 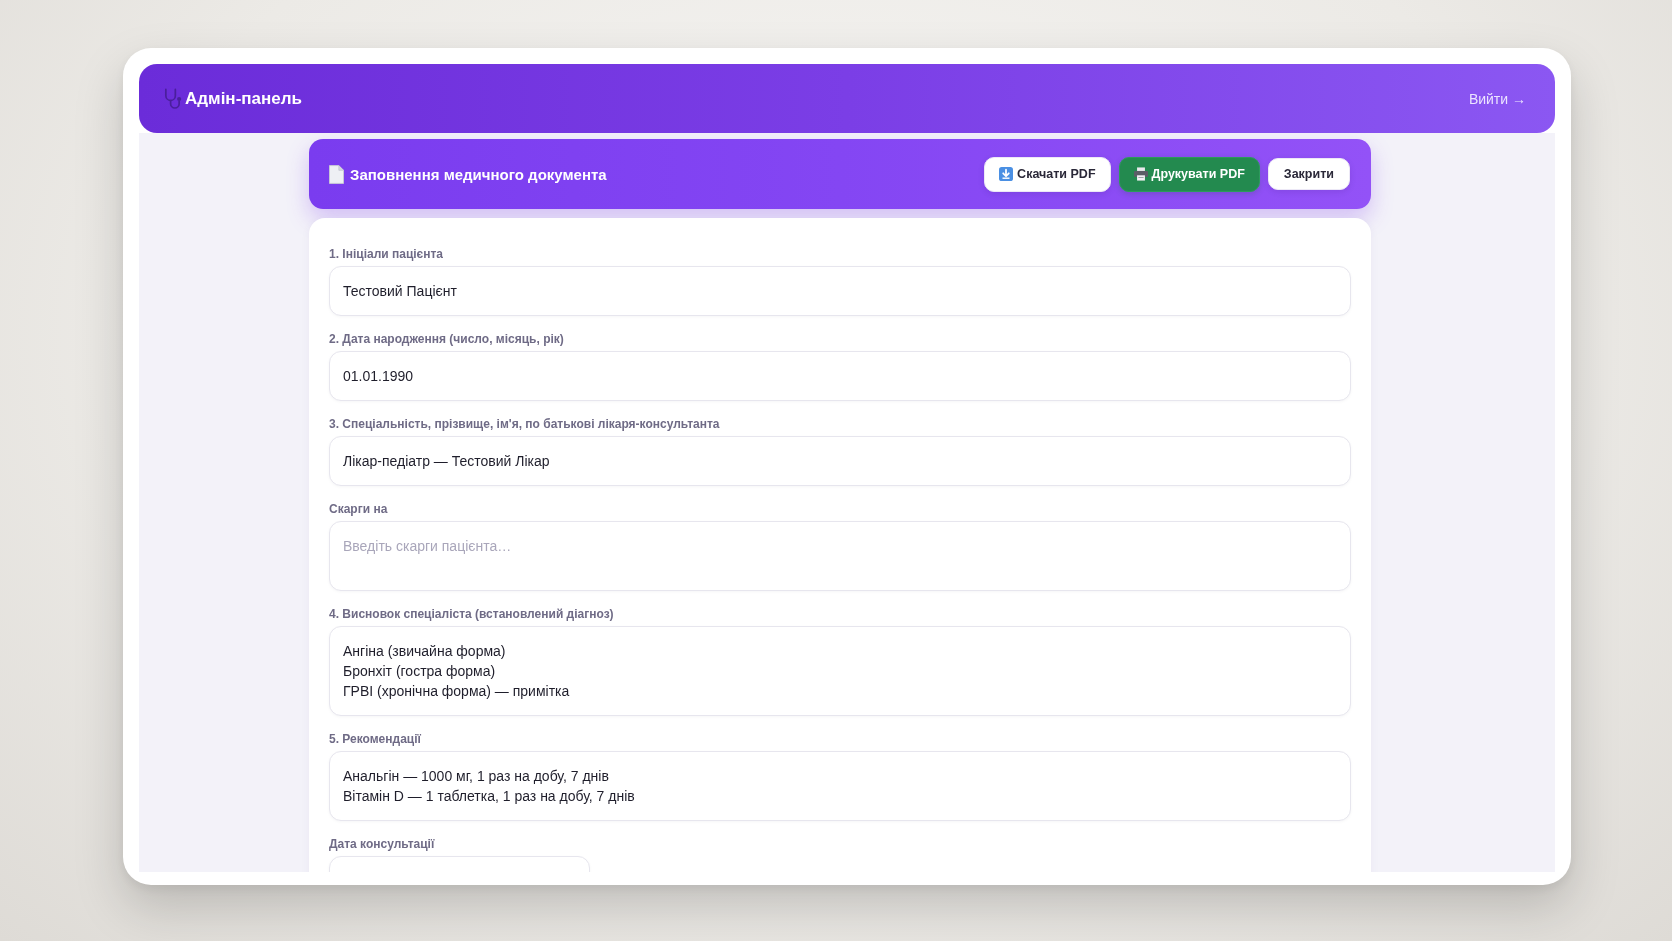 I want to click on print-pdf-button: Друкувати PDF, so click(x=1189, y=174).